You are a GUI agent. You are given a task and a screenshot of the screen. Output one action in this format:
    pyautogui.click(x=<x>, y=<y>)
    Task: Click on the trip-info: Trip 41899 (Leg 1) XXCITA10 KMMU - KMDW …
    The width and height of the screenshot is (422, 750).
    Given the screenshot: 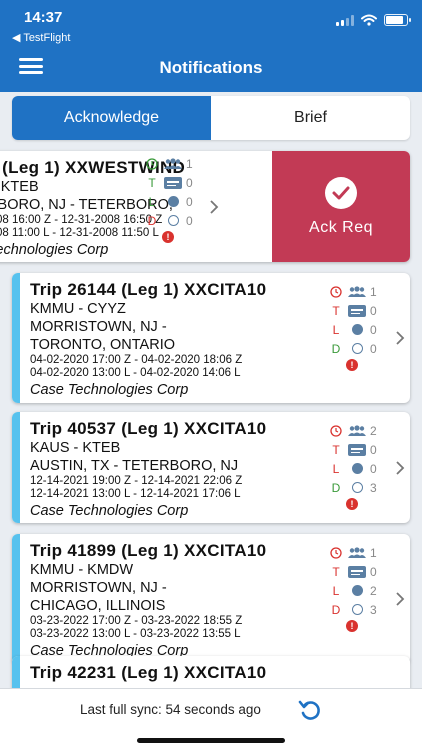 What is the action you would take?
    pyautogui.click(x=174, y=601)
    